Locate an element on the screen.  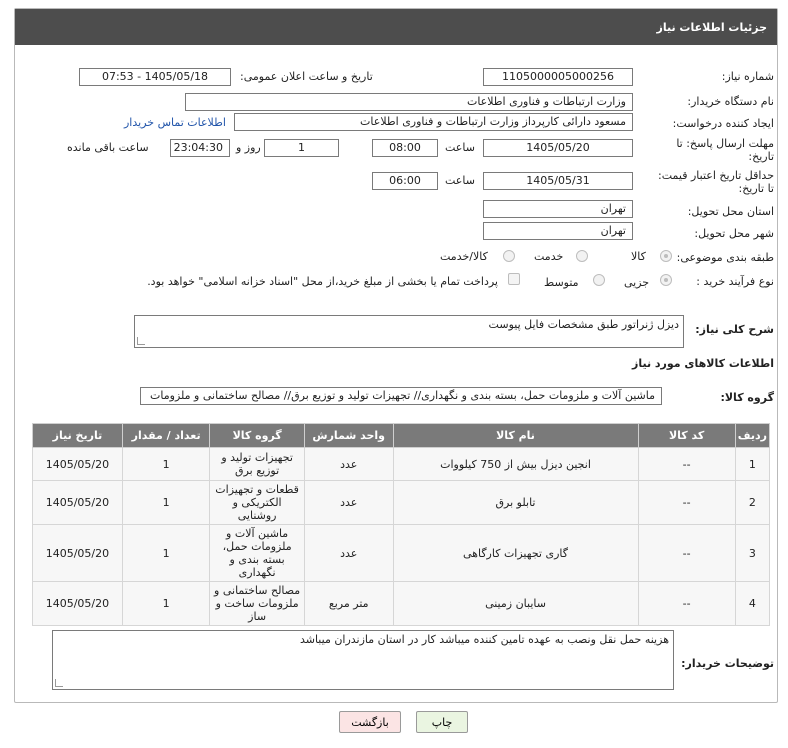
print-button: چاپ is located at coordinates (442, 722).